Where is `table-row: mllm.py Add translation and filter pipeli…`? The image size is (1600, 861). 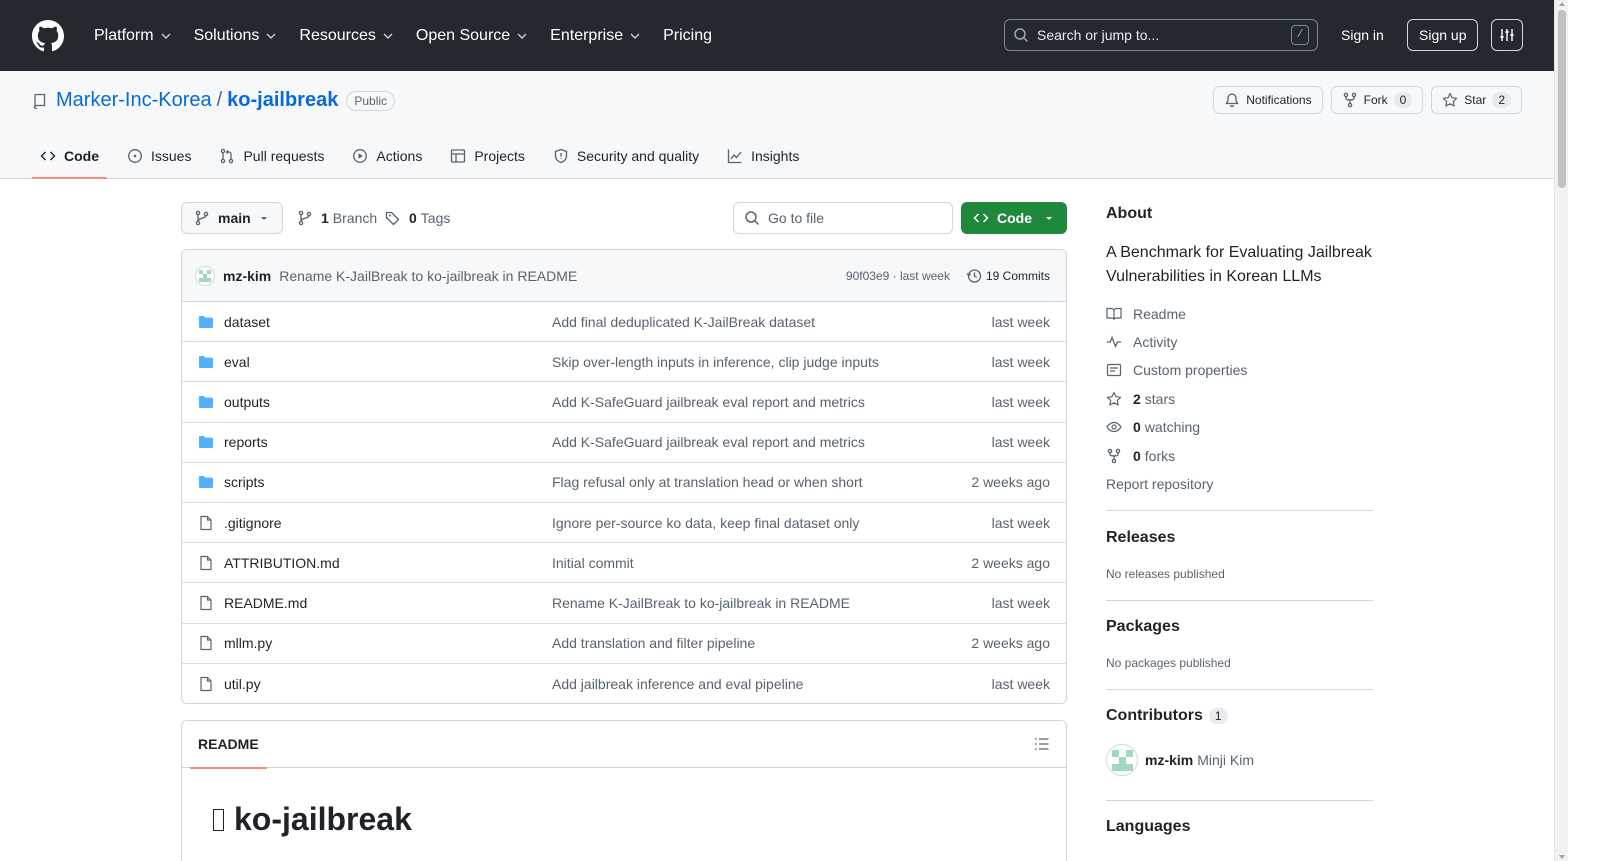
table-row: mllm.py Add translation and filter pipeli… is located at coordinates (624, 644).